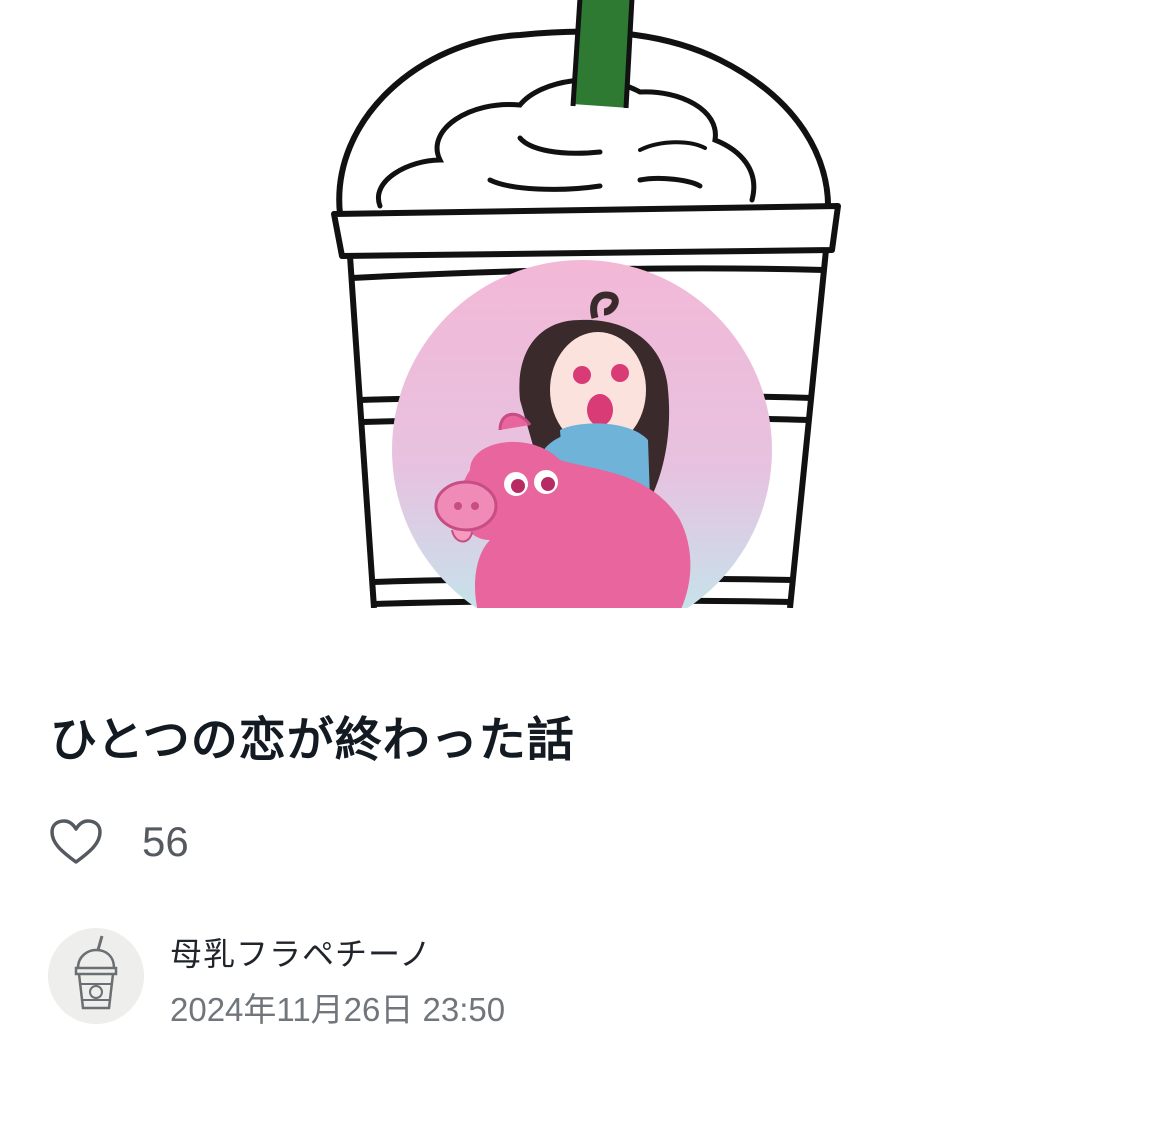 The image size is (1170, 1136). I want to click on like-row: 56, so click(119, 842).